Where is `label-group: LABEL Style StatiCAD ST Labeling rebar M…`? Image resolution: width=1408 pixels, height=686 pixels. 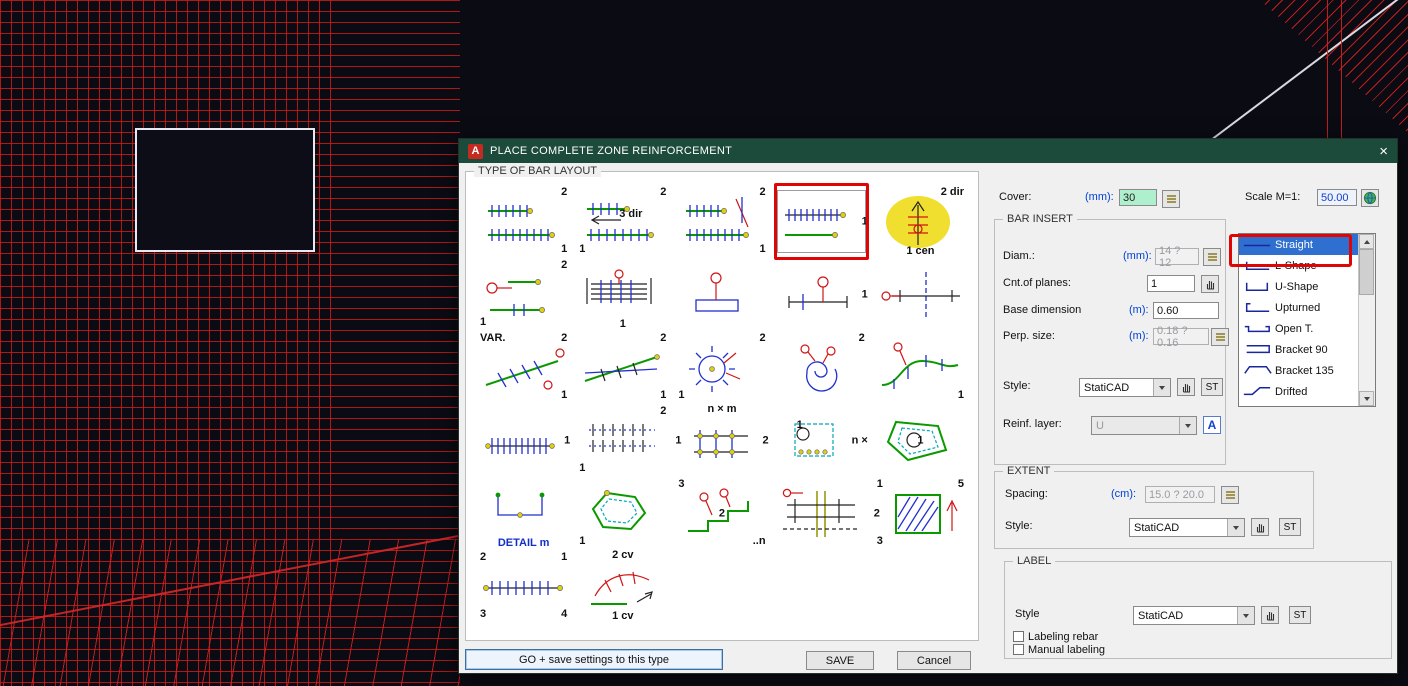 label-group: LABEL Style StatiCAD ST Labeling rebar M… is located at coordinates (1198, 607).